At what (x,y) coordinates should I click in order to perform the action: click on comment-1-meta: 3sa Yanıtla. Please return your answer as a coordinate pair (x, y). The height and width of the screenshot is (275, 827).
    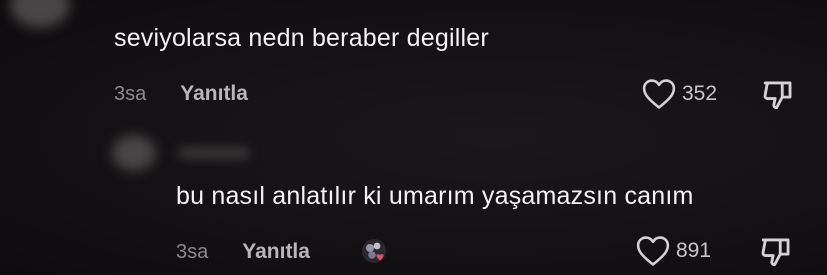
    Looking at the image, I should click on (181, 94).